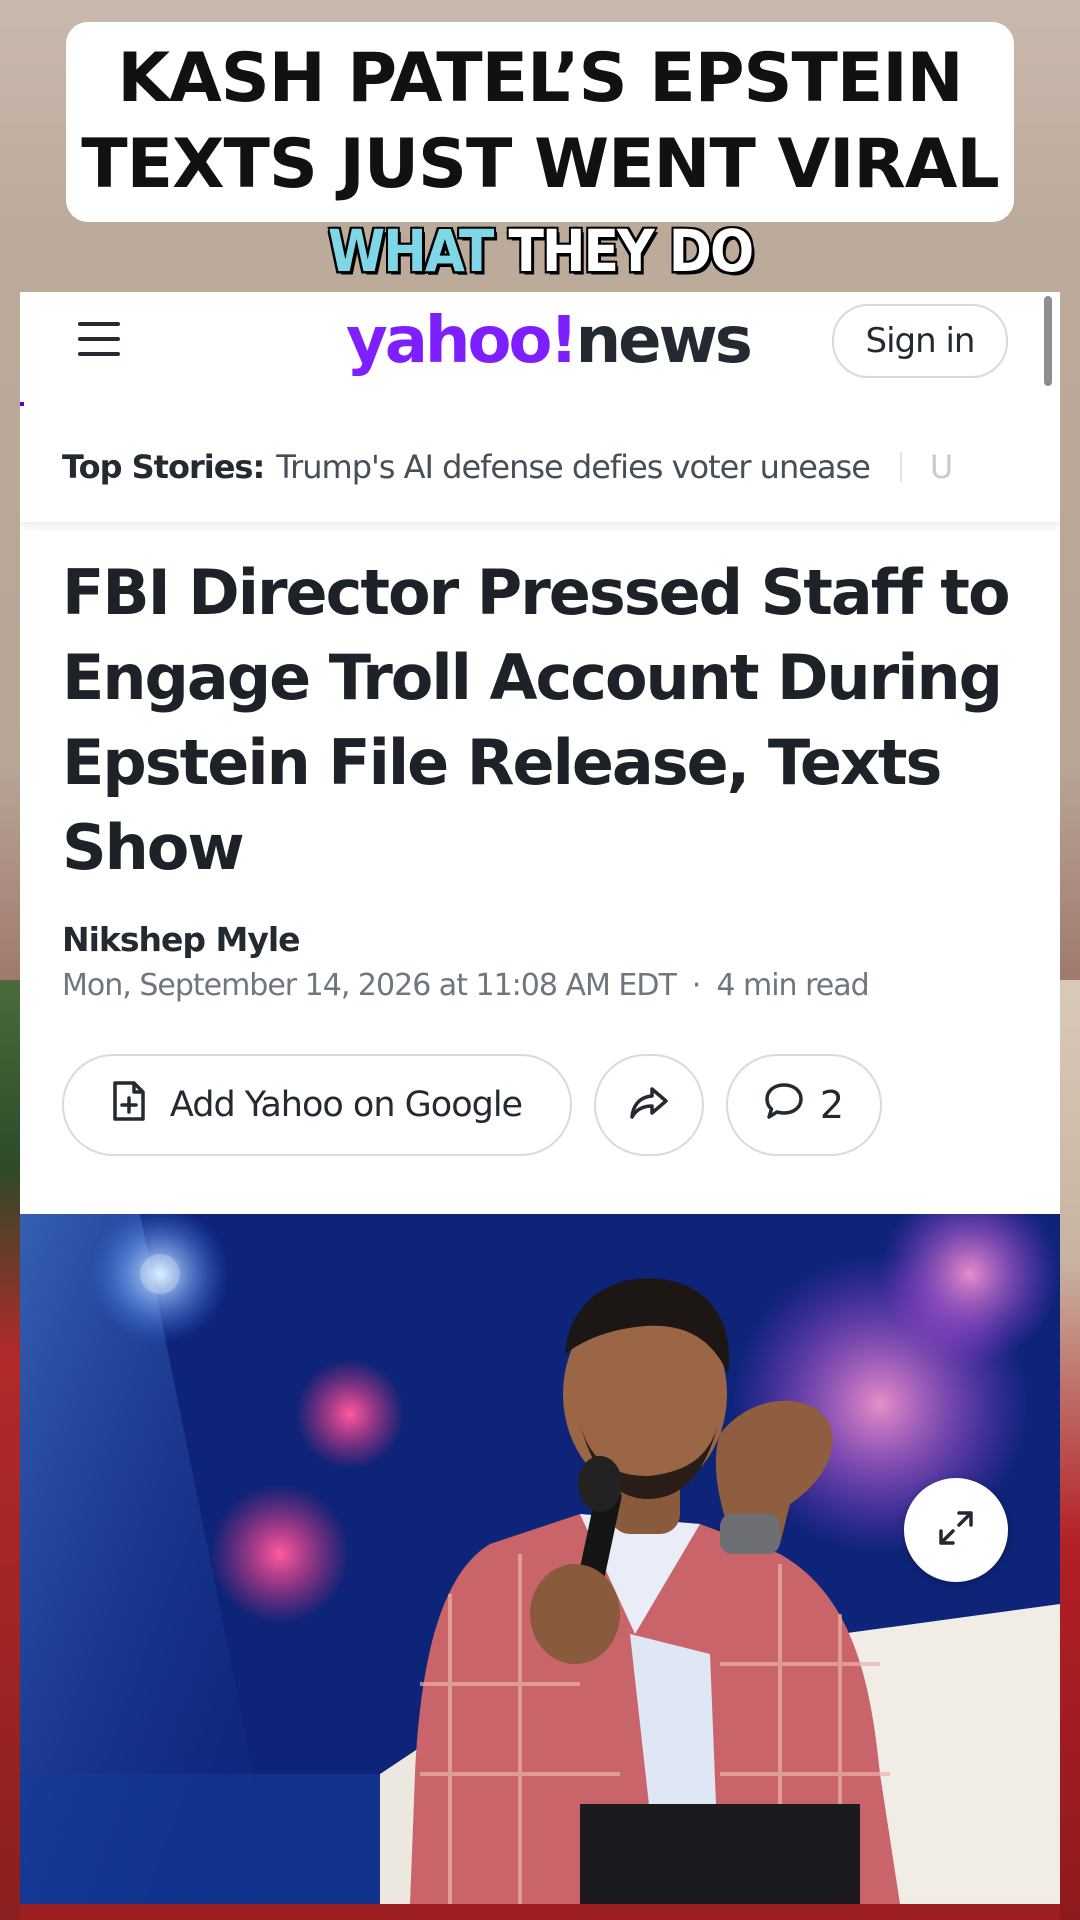 This screenshot has width=1080, height=1920. I want to click on background-right, so click(1070, 1450).